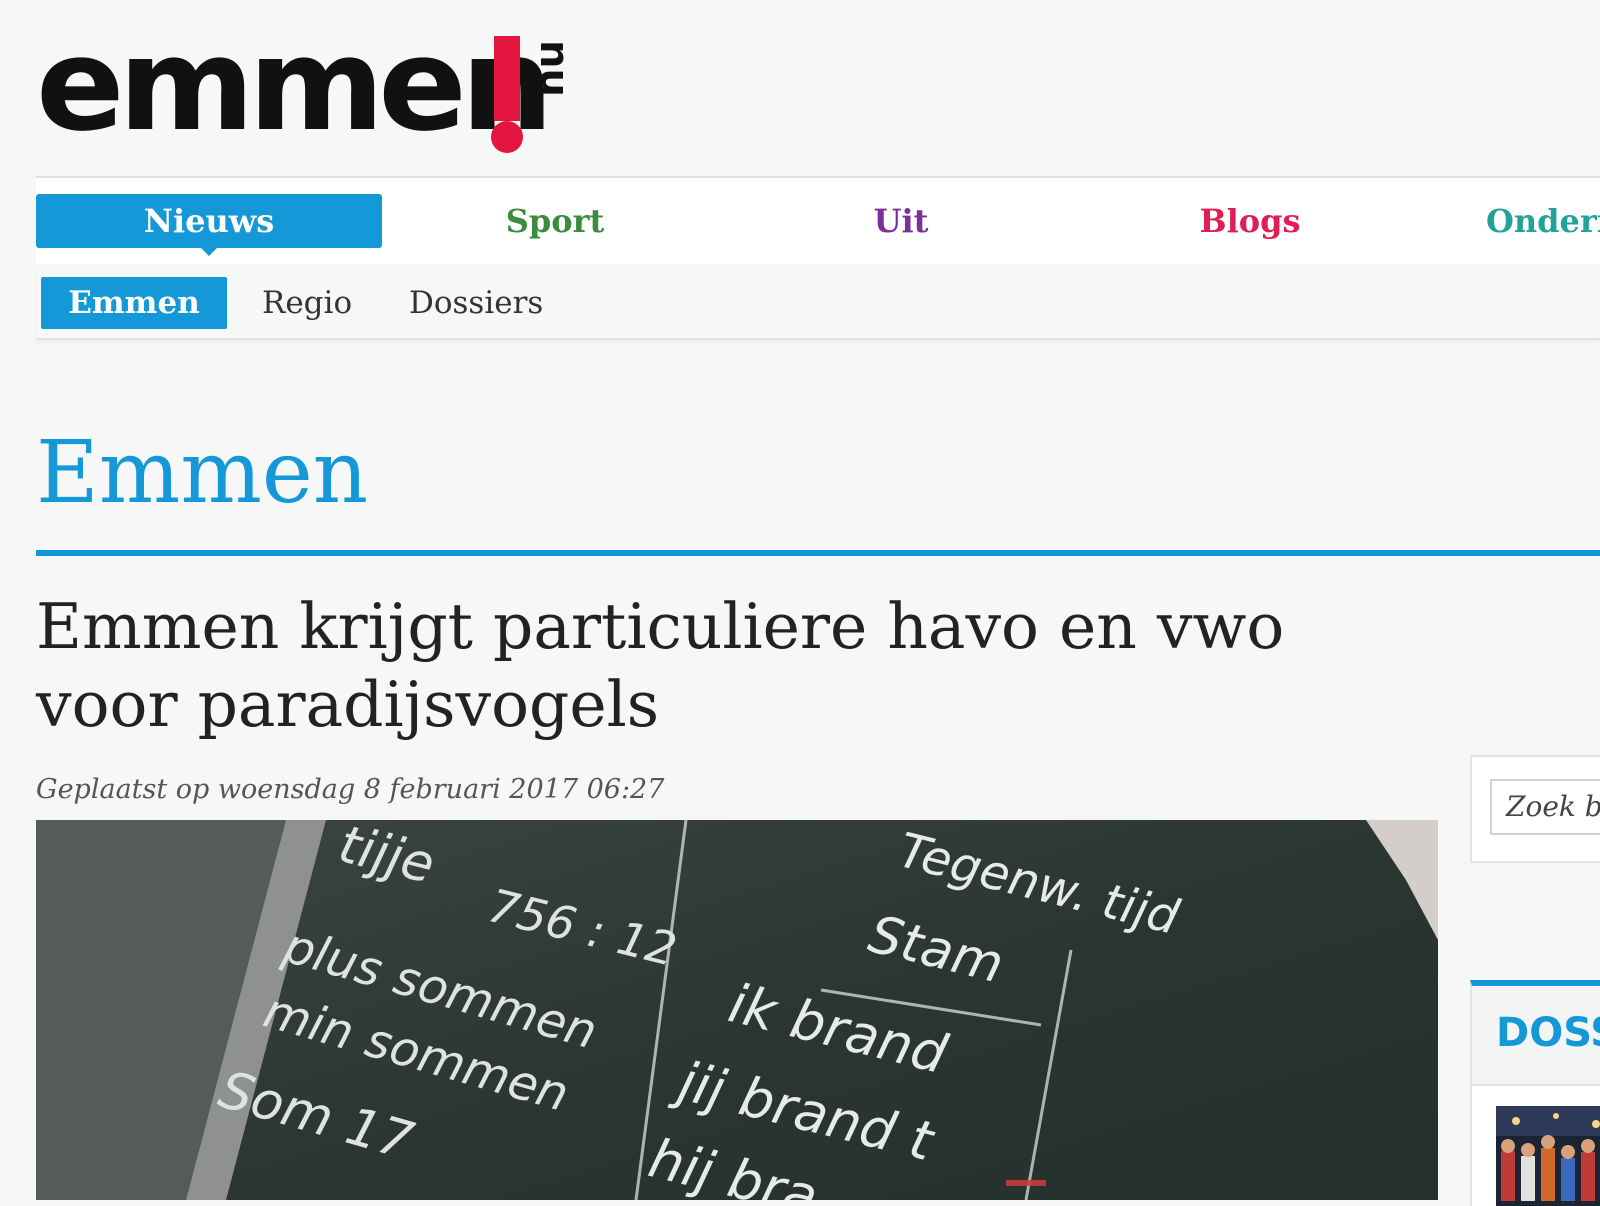 The height and width of the screenshot is (1206, 1600). I want to click on sub-nav-item-regio: Regio, so click(307, 303).